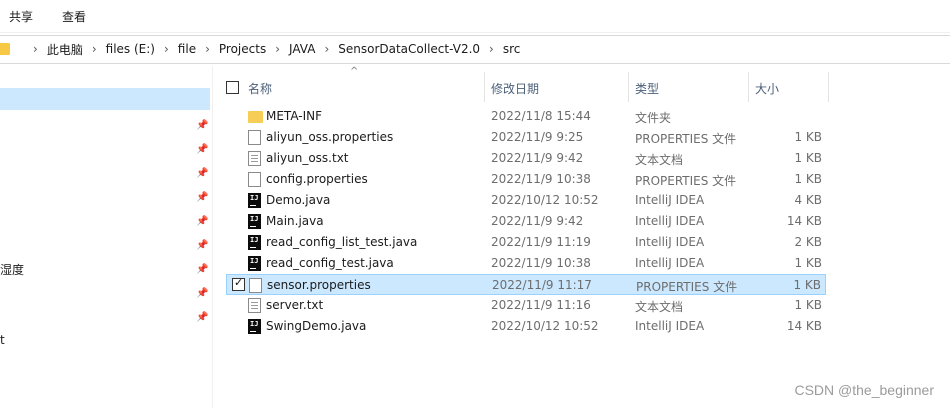 The image size is (950, 408). What do you see at coordinates (788, 87) in the screenshot?
I see `column-size: 大小` at bounding box center [788, 87].